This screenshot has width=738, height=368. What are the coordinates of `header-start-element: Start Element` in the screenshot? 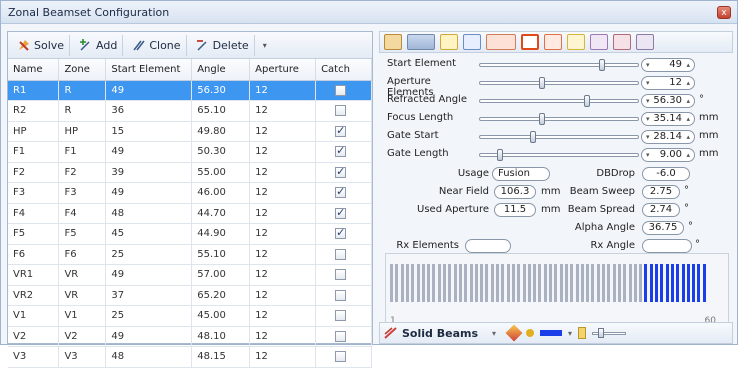 It's located at (149, 70).